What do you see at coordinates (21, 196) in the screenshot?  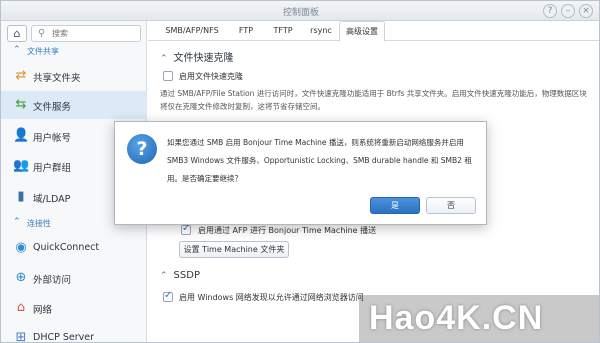 I see `domain-icon: ▮` at bounding box center [21, 196].